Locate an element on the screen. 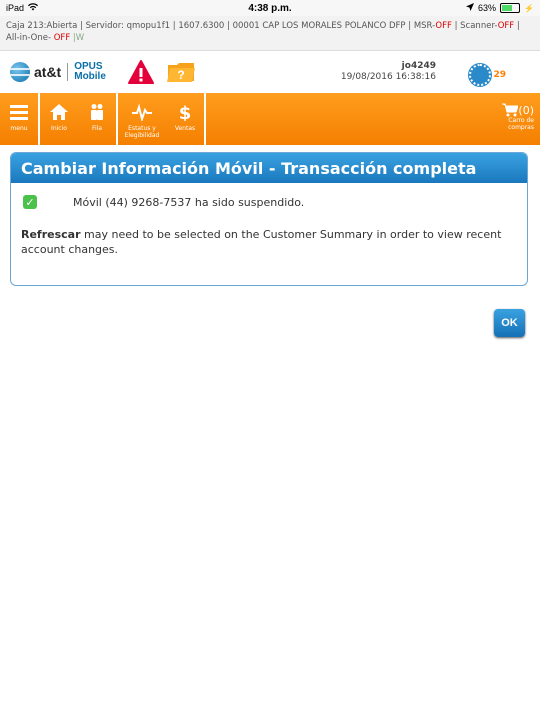 Image resolution: width=540 pixels, height=720 pixels. success-message-text: Móvil (44) 9268-7537 ha sido suspendido. is located at coordinates (189, 202).